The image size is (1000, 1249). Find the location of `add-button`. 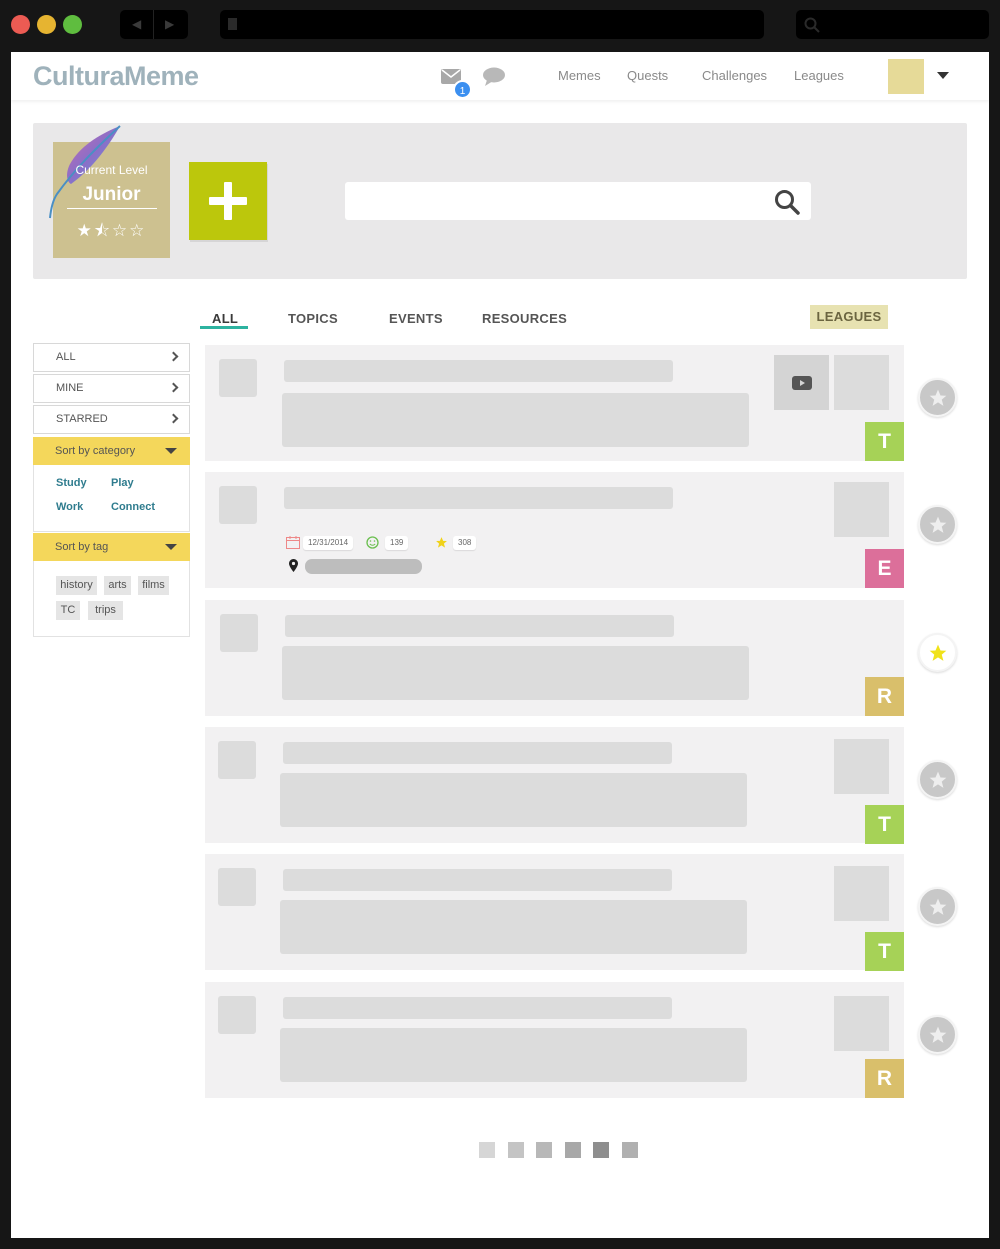

add-button is located at coordinates (228, 201).